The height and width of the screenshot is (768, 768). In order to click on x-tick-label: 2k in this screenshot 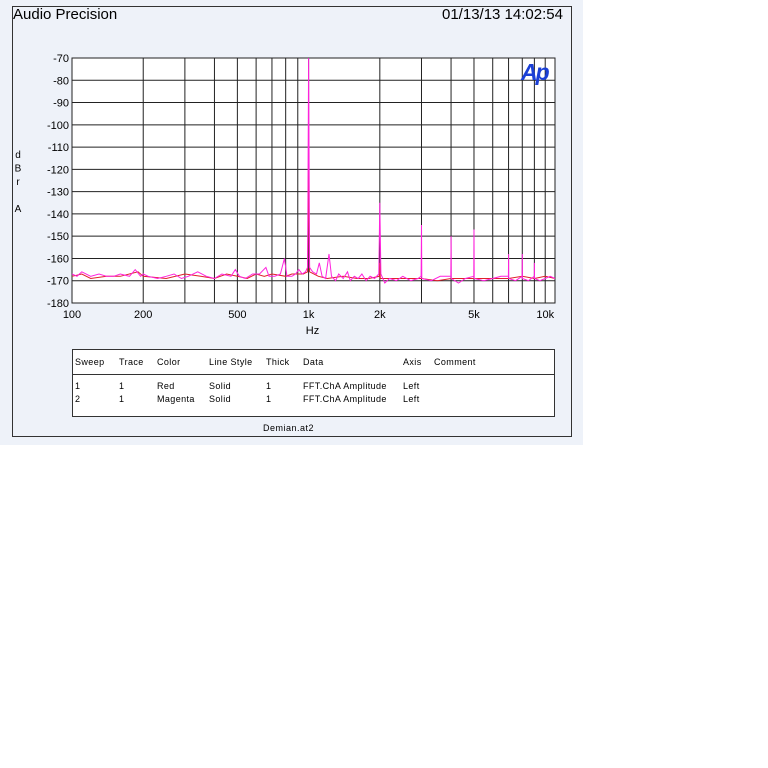, I will do `click(380, 315)`.